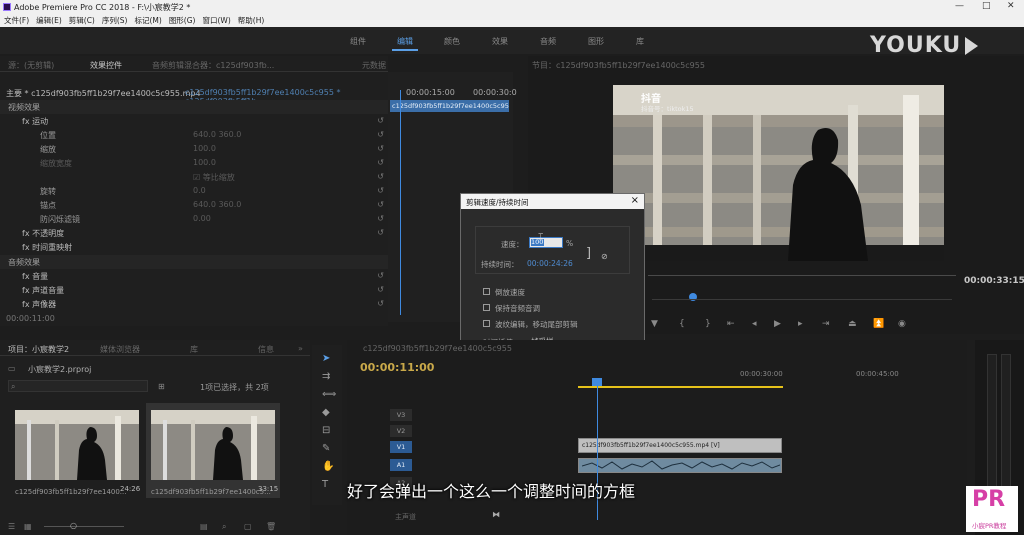  Describe the element at coordinates (596, 41) in the screenshot. I see `workspace-tab-graphics: 图形` at that location.